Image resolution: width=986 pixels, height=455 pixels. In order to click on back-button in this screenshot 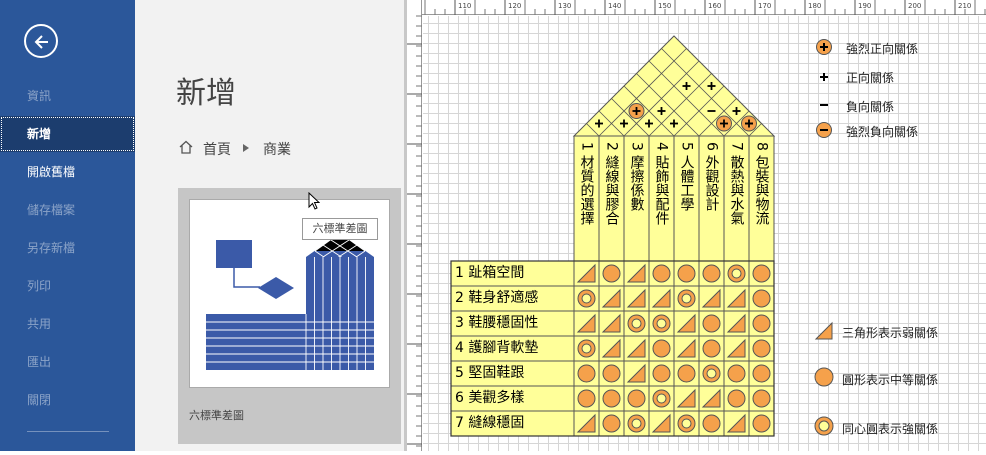, I will do `click(41, 41)`.